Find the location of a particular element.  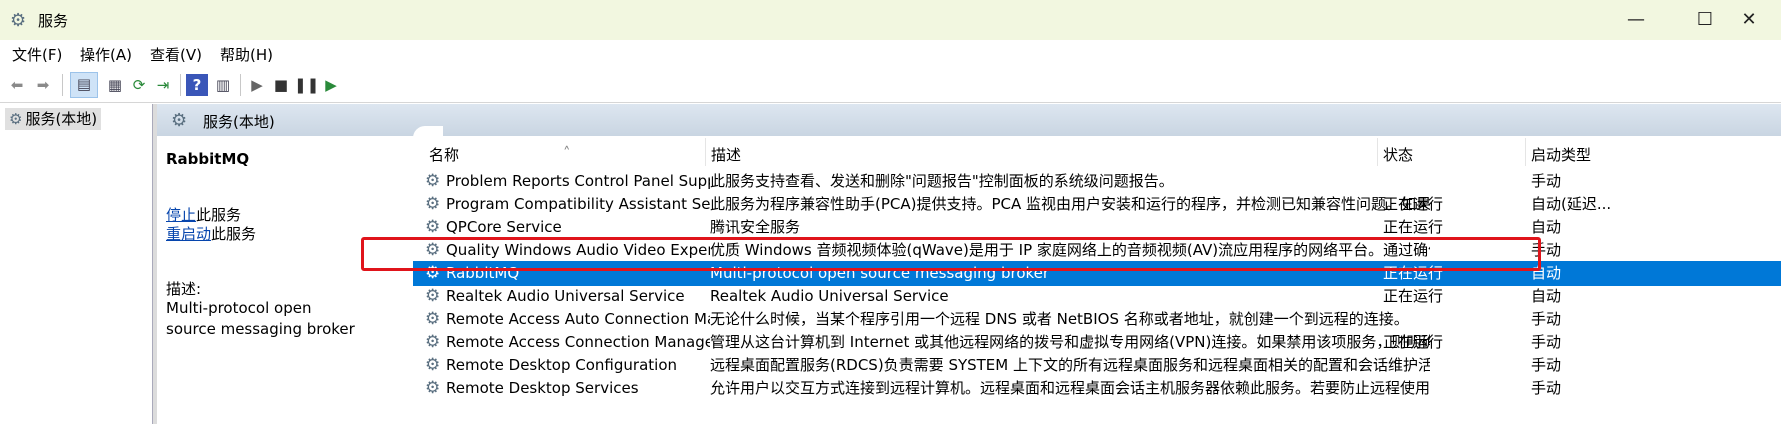

refresh-icon: ⟳ is located at coordinates (139, 85).